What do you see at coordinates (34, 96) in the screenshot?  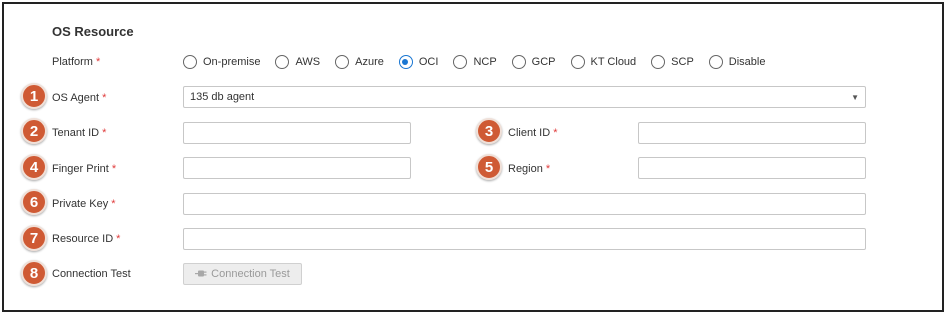 I see `step-badge-1: 1` at bounding box center [34, 96].